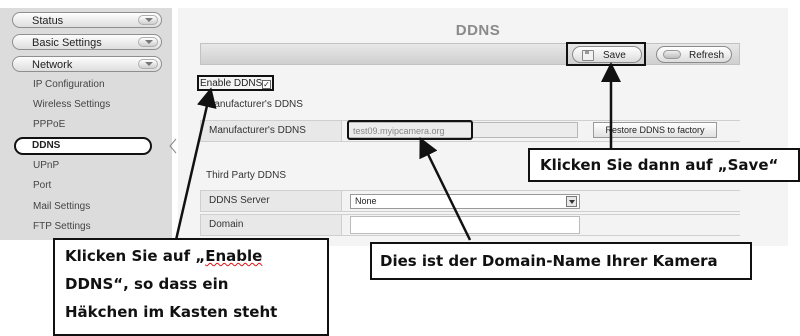  Describe the element at coordinates (445, 189) in the screenshot. I see `arrow-to-domain` at that location.